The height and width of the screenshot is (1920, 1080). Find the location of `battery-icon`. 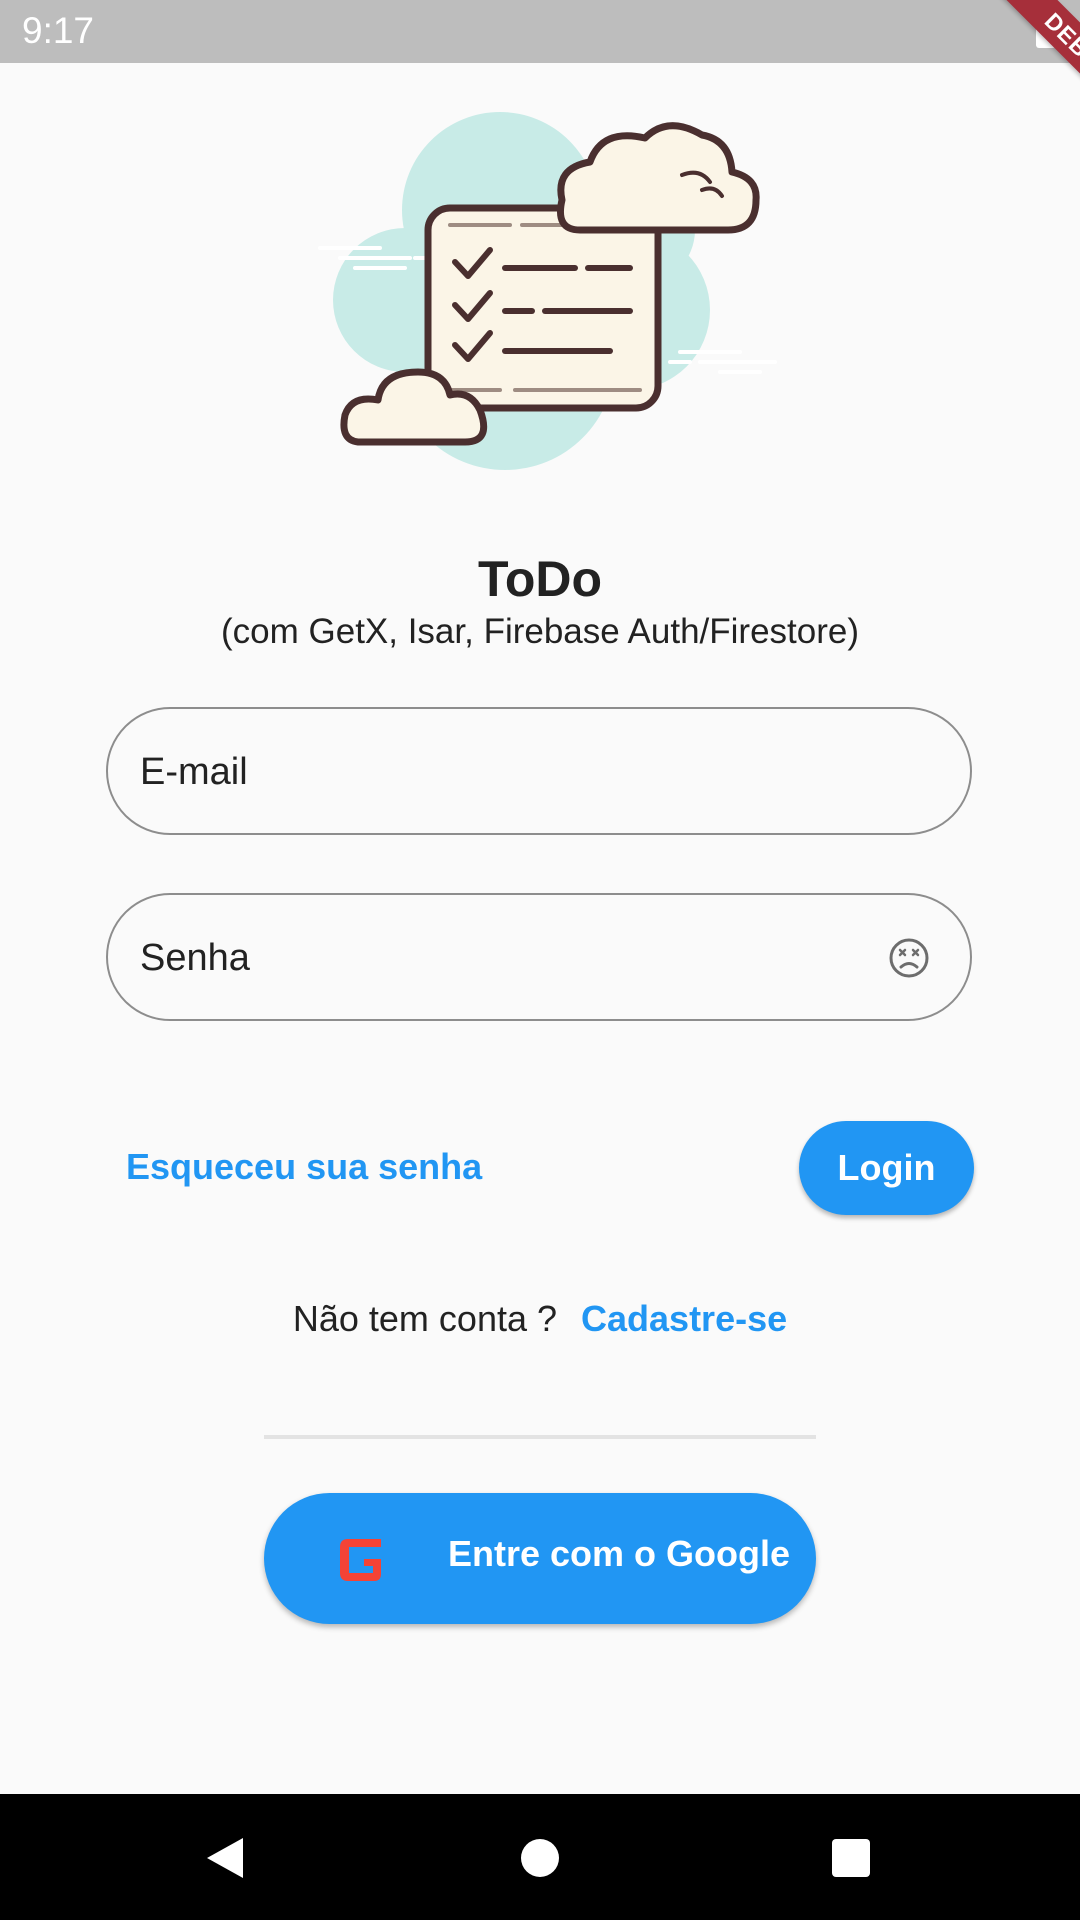

battery-icon is located at coordinates (1046, 31).